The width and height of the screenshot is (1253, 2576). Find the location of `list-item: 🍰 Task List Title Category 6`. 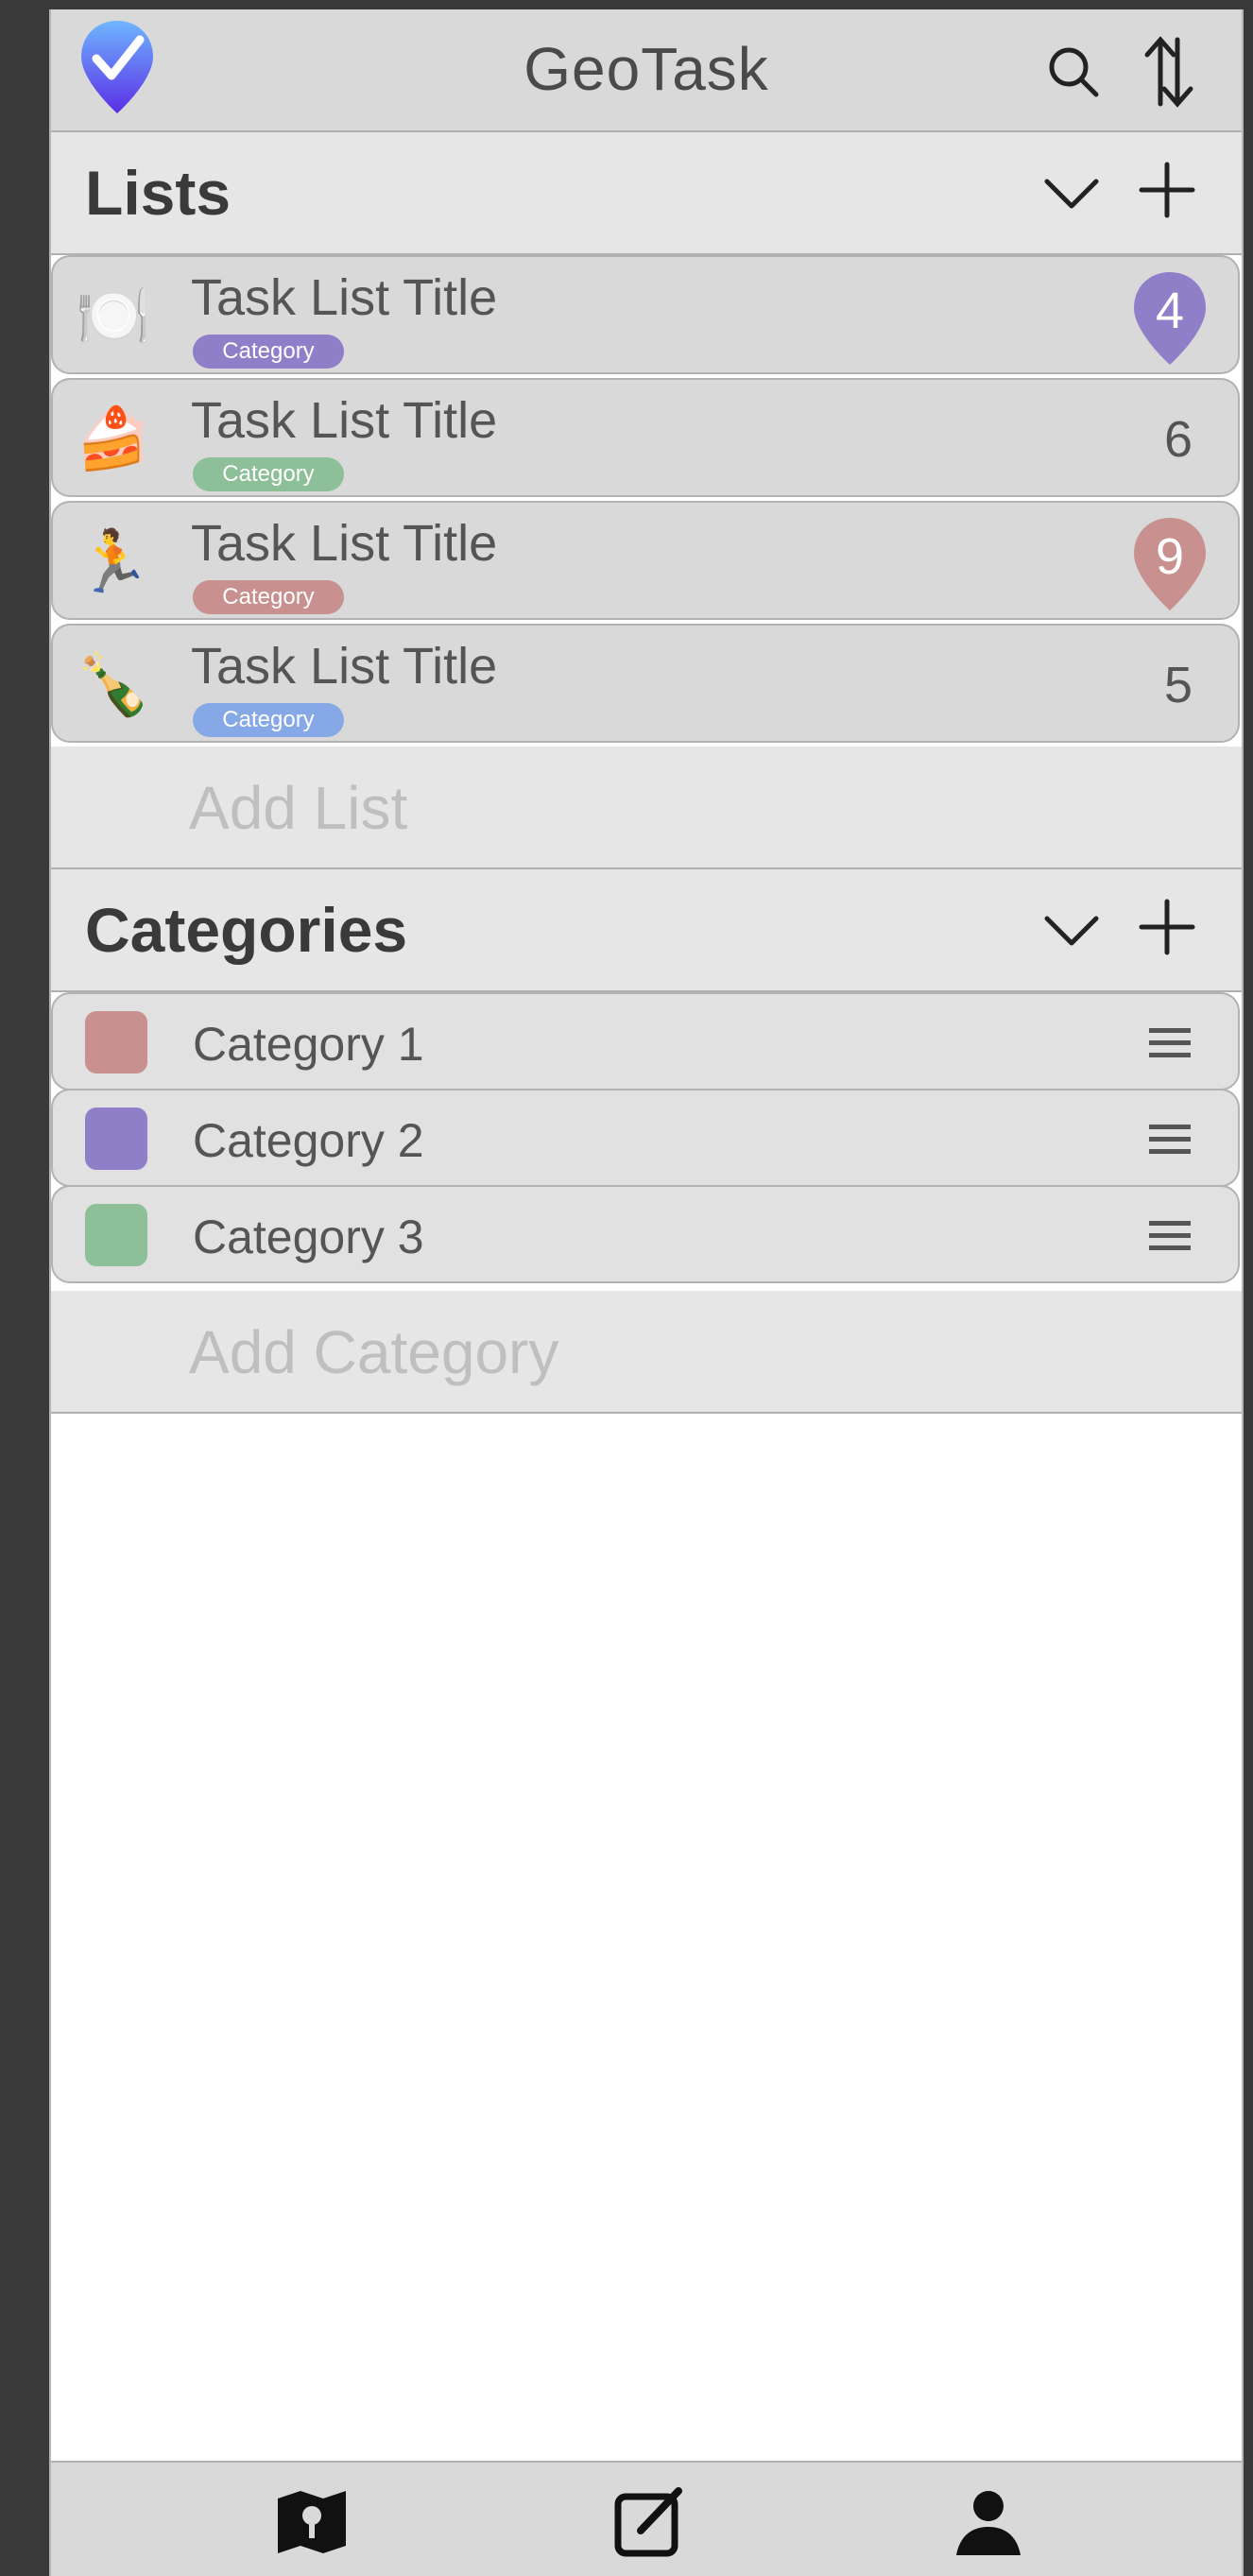

list-item: 🍰 Task List Title Category 6 is located at coordinates (646, 437).